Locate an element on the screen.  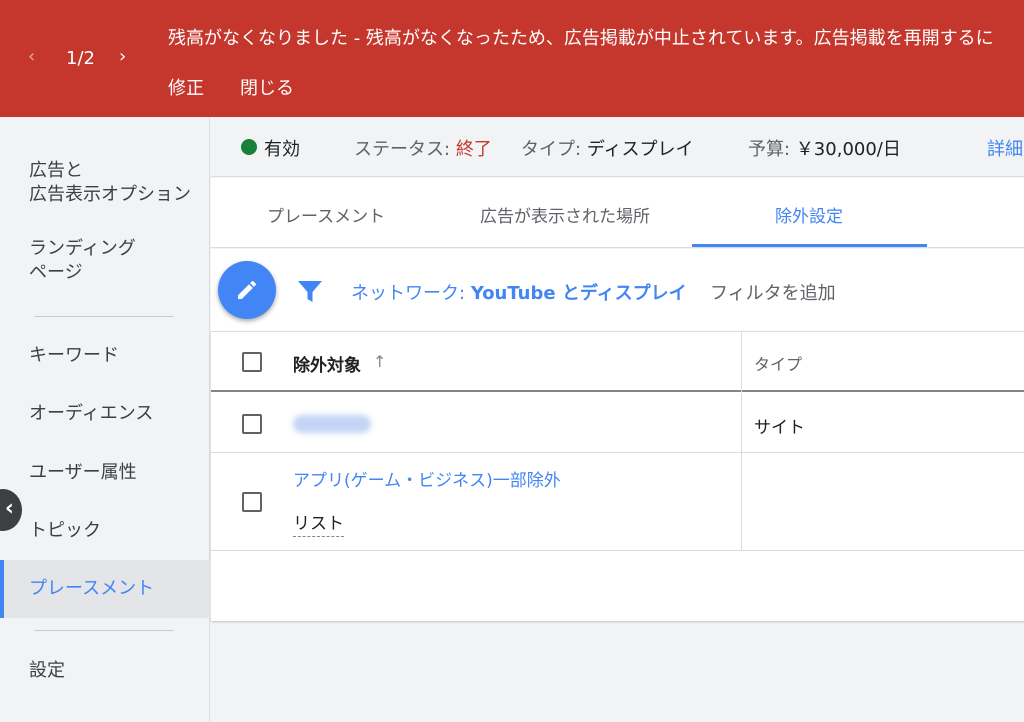
status-label: ステータス: is located at coordinates (402, 149).